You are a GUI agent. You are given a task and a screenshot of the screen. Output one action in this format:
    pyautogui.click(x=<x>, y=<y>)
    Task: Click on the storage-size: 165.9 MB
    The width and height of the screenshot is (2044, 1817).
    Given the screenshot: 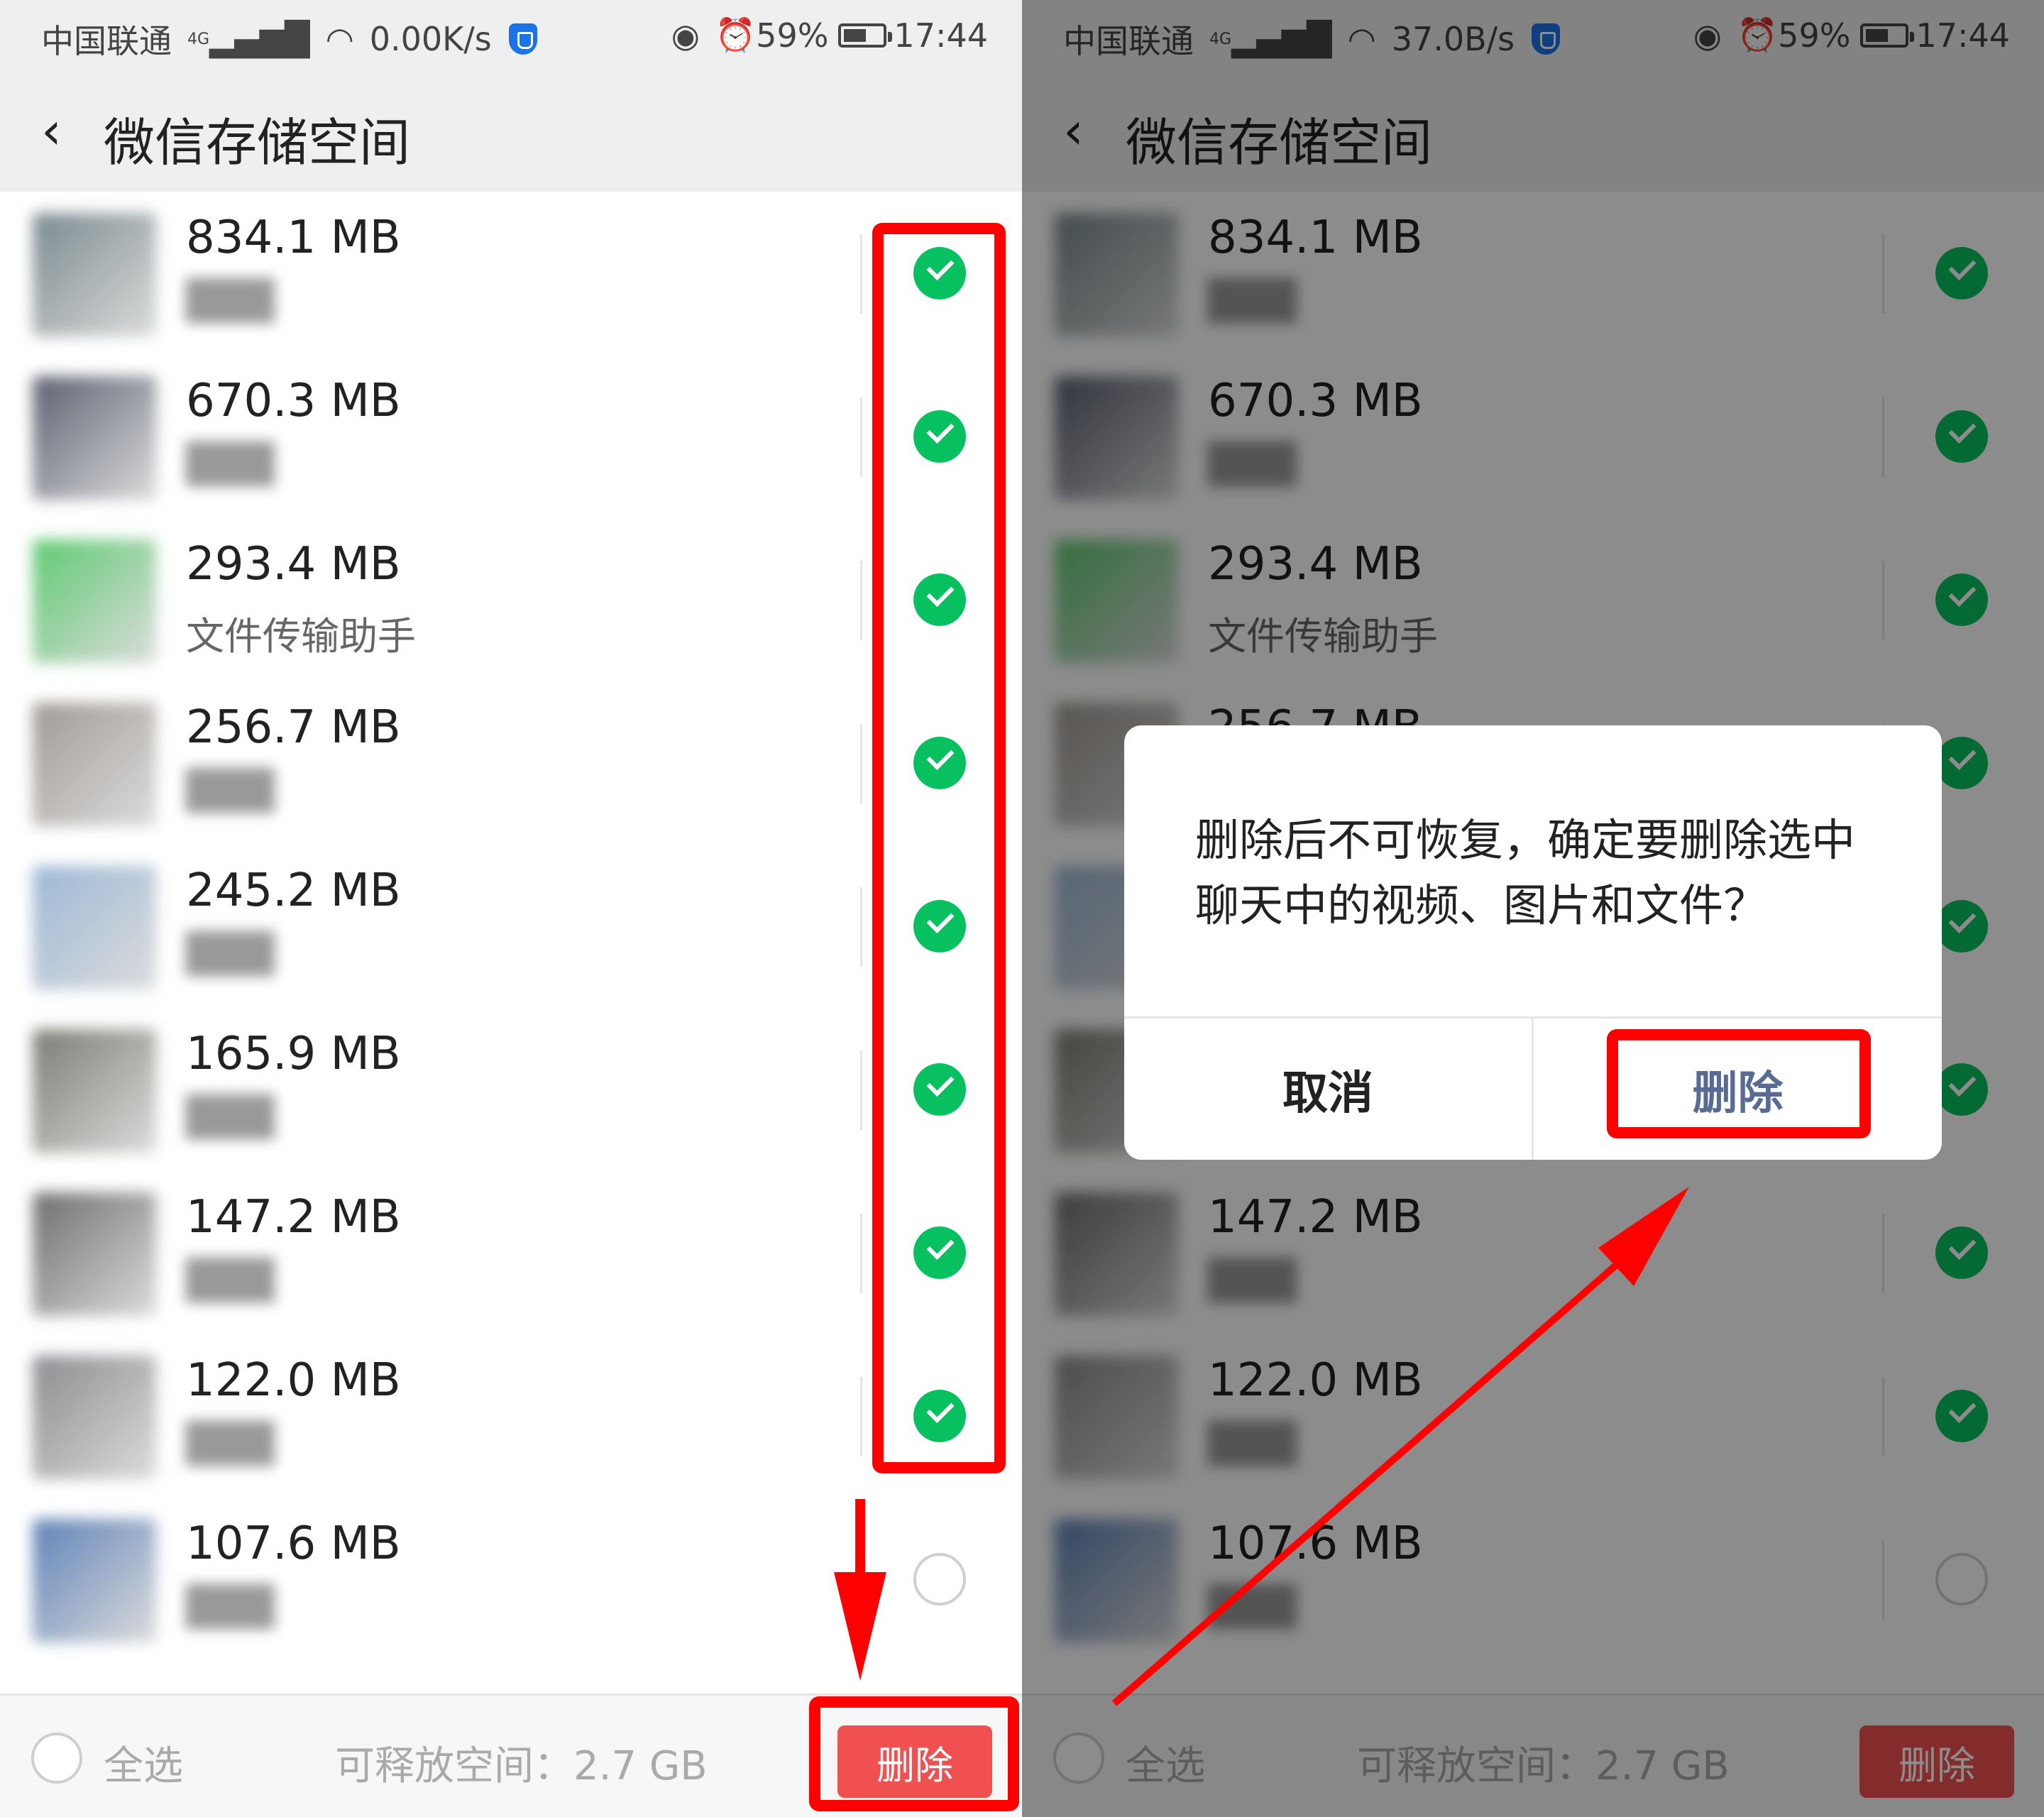 What is the action you would take?
    pyautogui.click(x=293, y=1054)
    